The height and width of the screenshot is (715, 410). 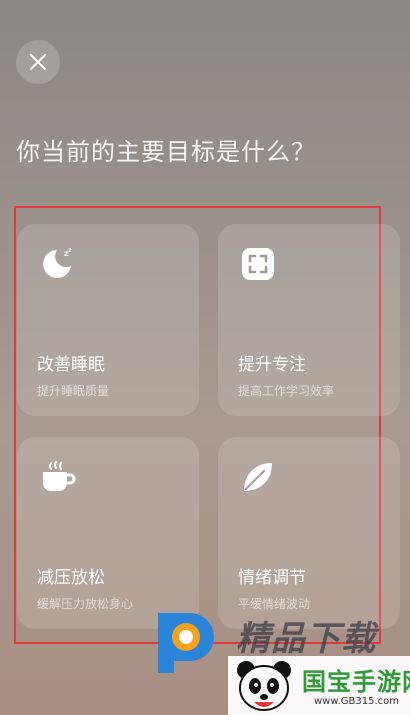 I want to click on goal-label: 情绪调节, so click(x=272, y=578).